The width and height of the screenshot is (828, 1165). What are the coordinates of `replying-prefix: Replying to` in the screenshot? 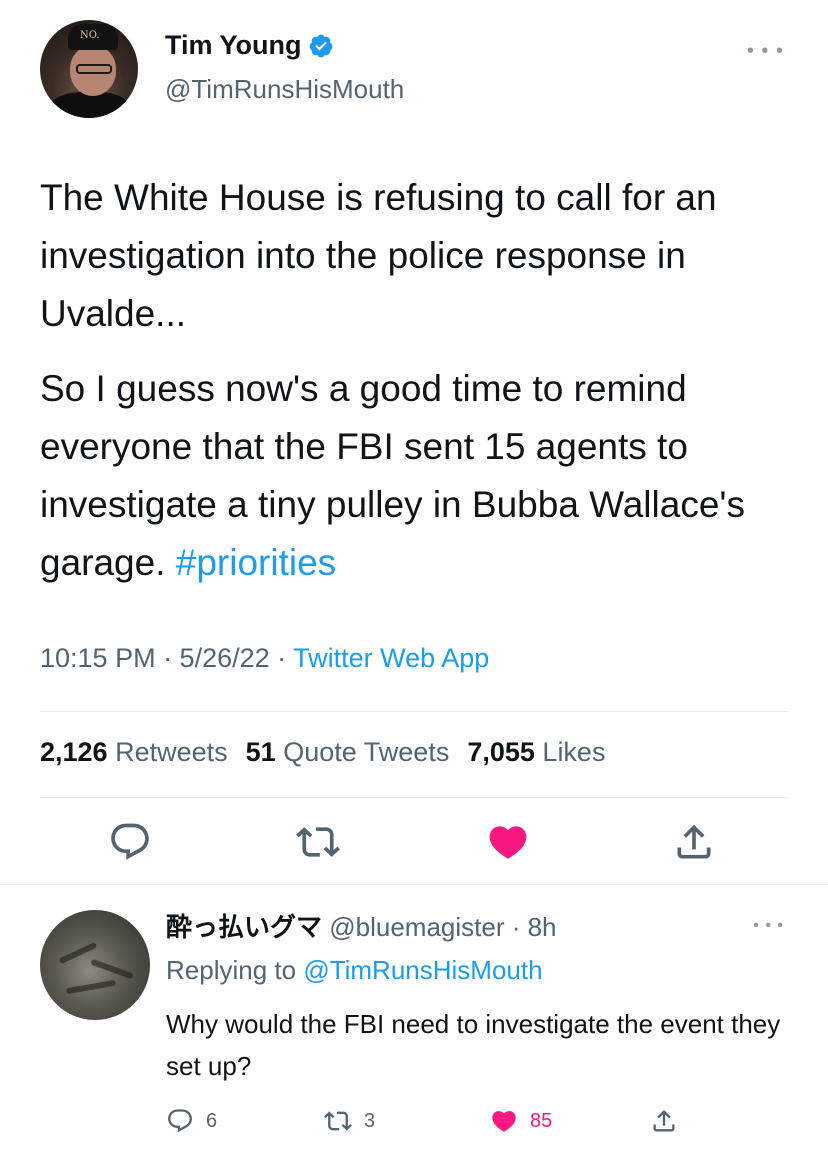 It's located at (235, 970).